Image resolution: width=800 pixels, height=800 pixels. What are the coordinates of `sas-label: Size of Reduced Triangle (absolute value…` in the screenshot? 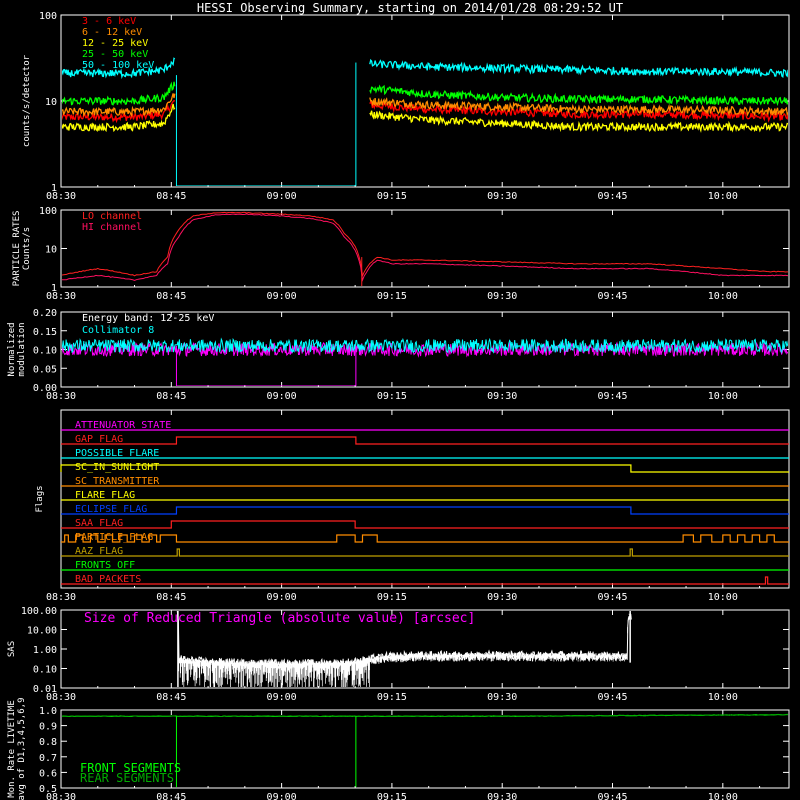 It's located at (279, 618).